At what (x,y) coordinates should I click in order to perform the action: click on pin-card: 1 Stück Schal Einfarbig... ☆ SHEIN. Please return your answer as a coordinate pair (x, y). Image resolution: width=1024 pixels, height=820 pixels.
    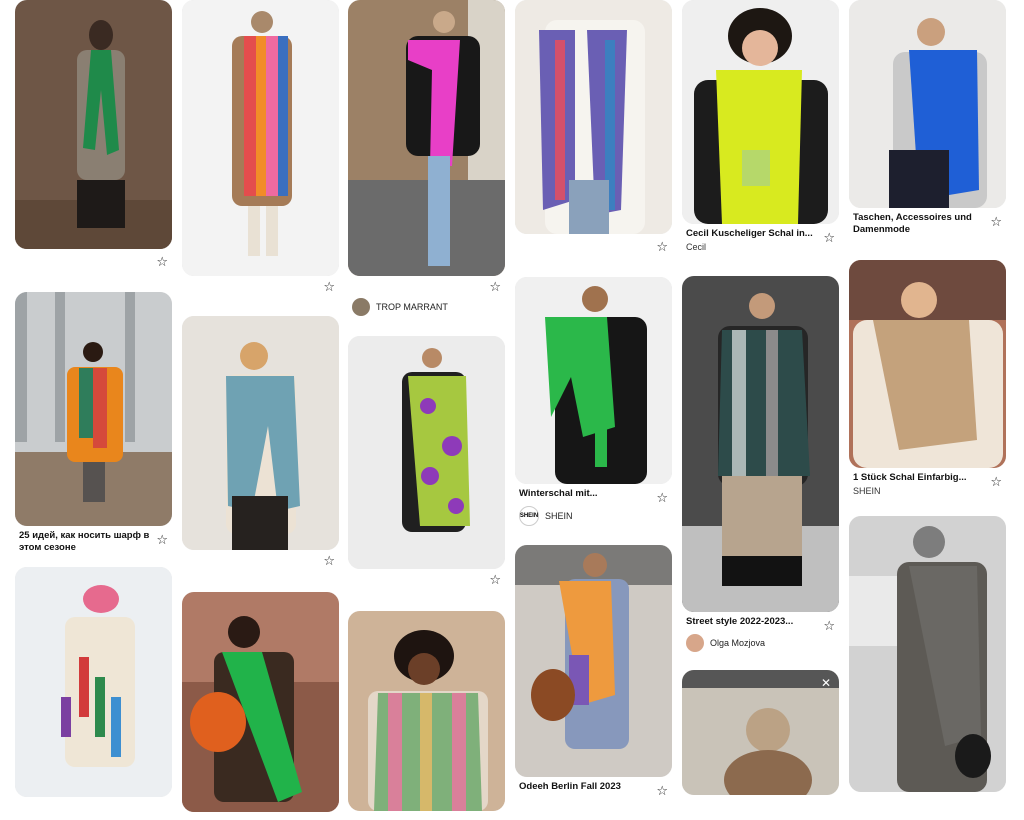
    Looking at the image, I should click on (927, 378).